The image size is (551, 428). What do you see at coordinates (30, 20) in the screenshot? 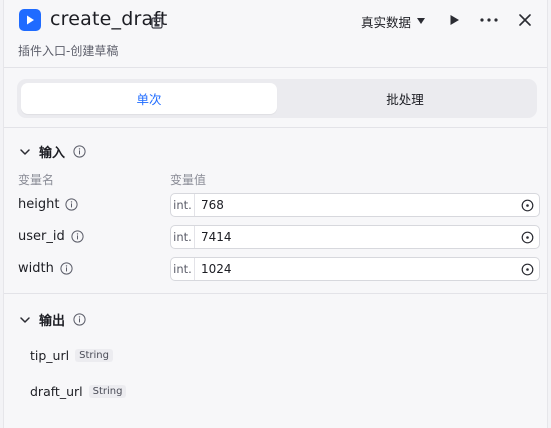
I see `app-logo-icon` at bounding box center [30, 20].